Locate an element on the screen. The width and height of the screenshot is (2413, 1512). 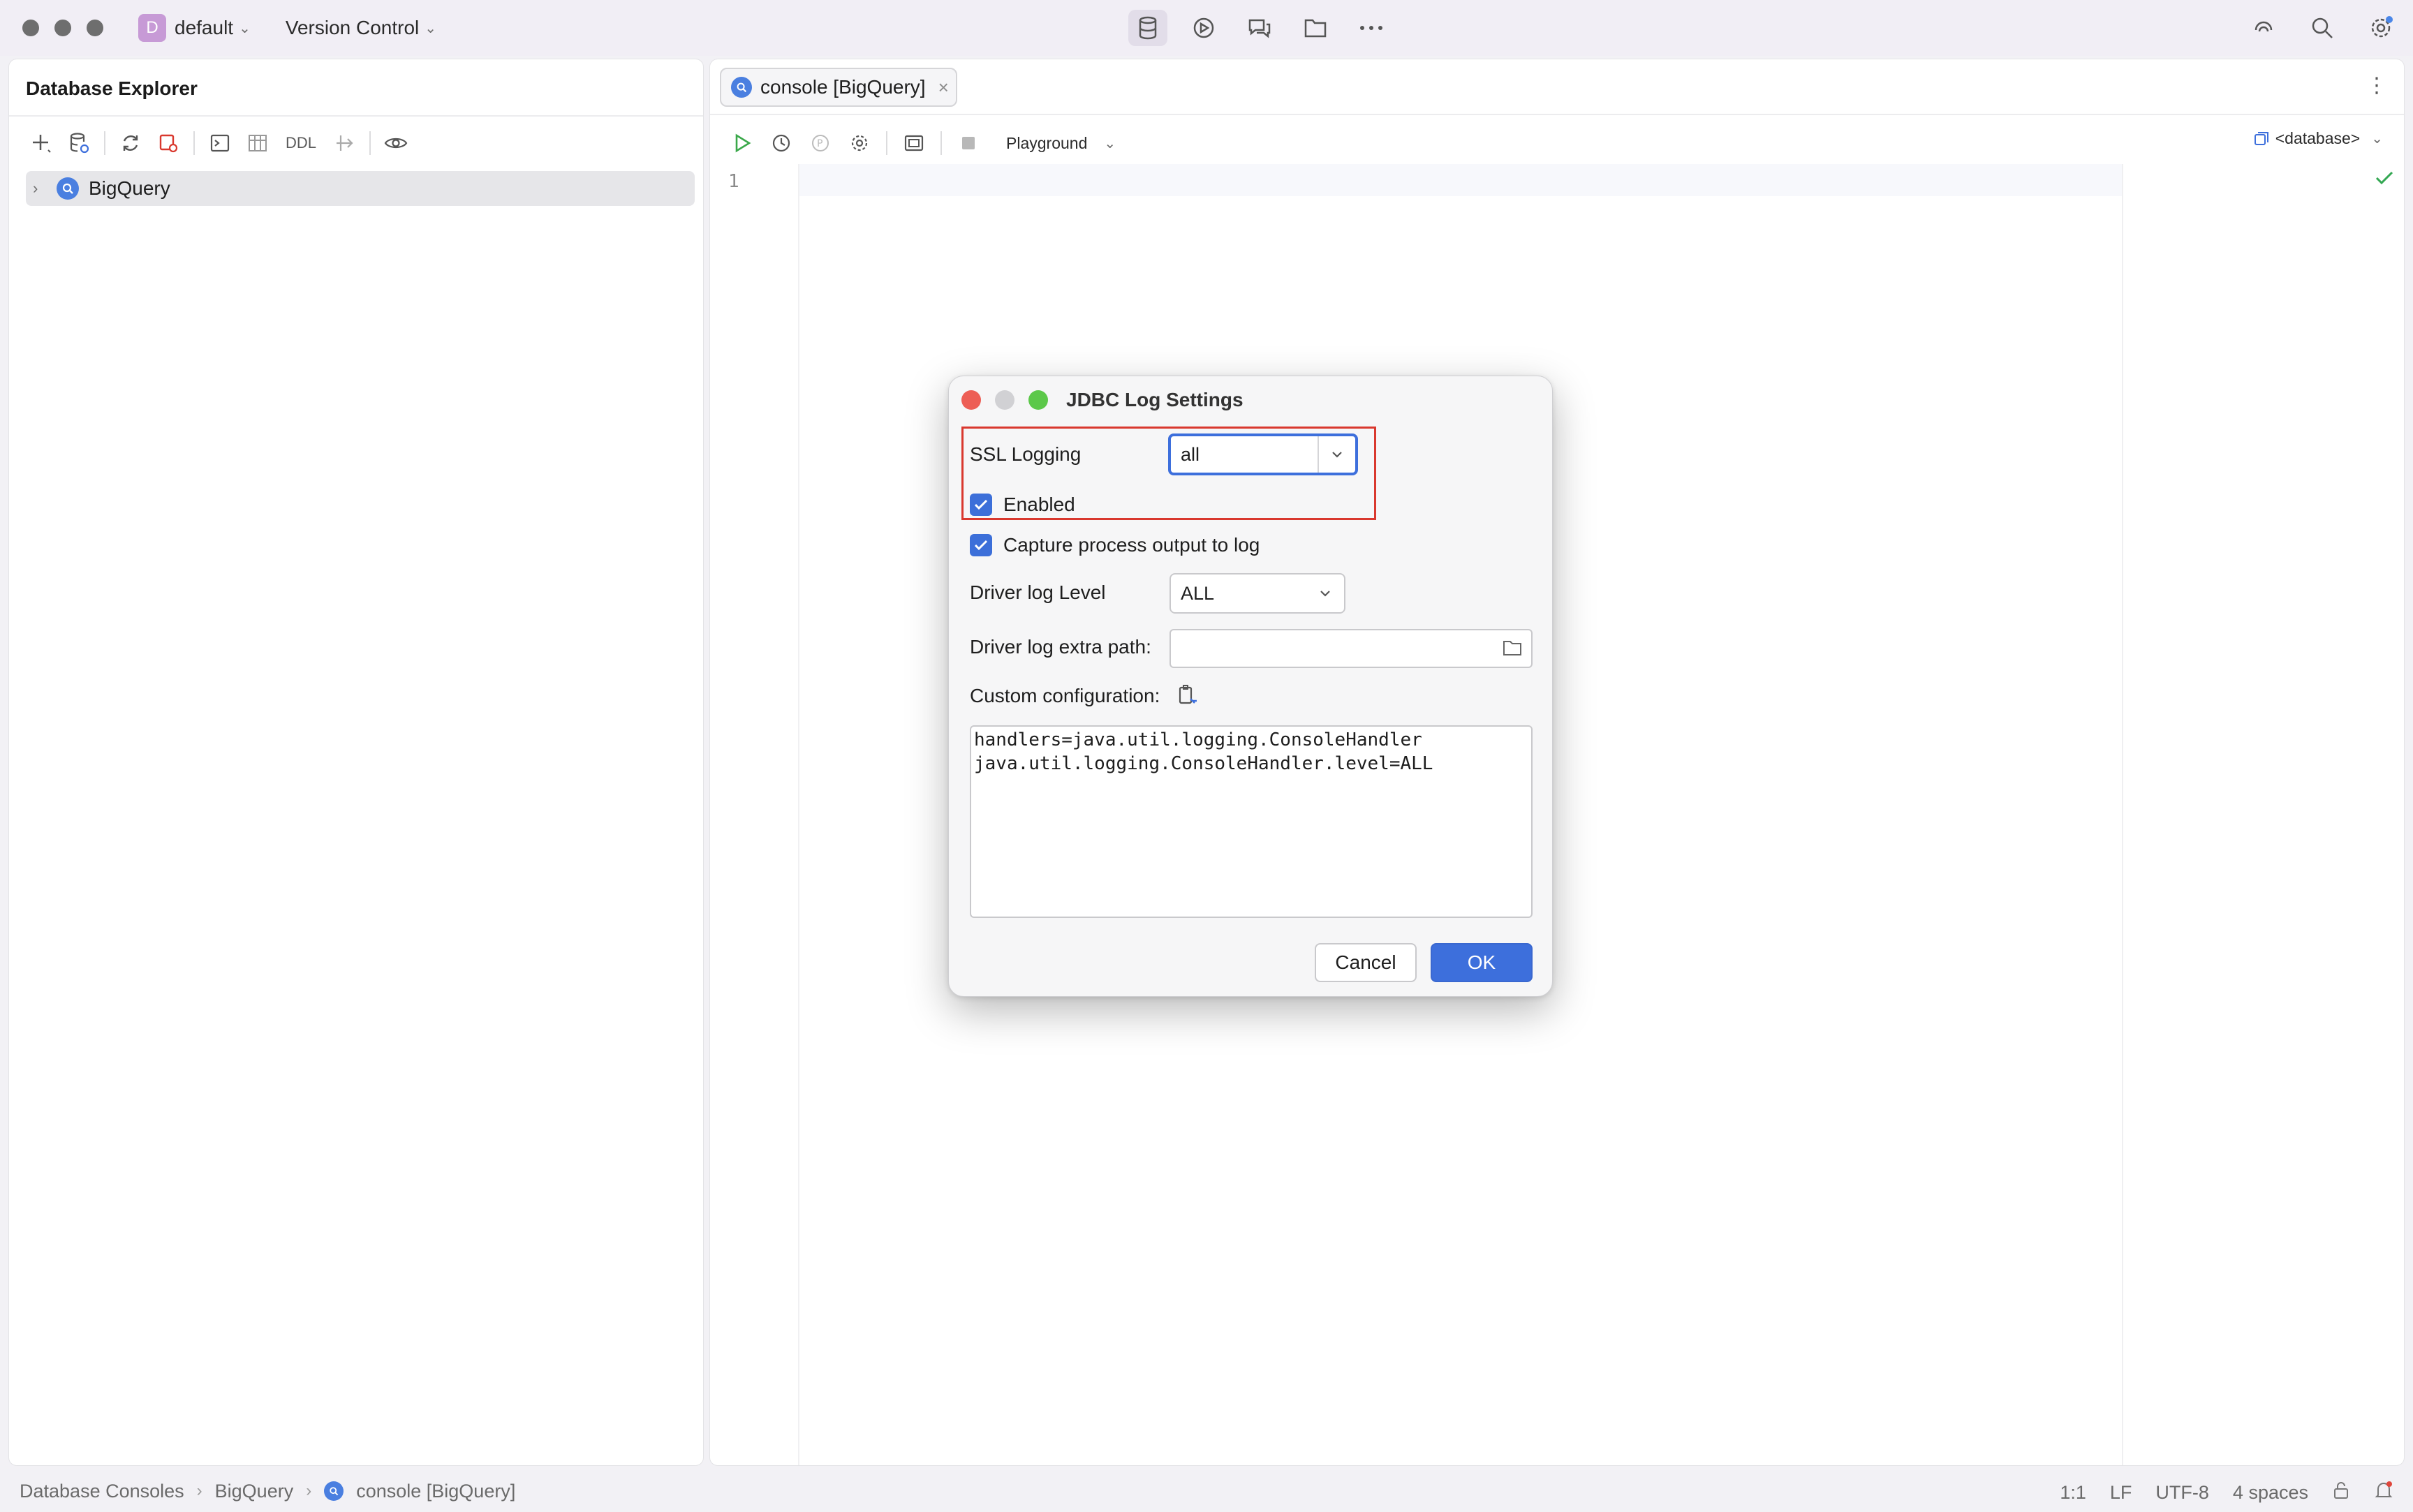
file-encoding: UTF-8 is located at coordinates (2182, 1493).